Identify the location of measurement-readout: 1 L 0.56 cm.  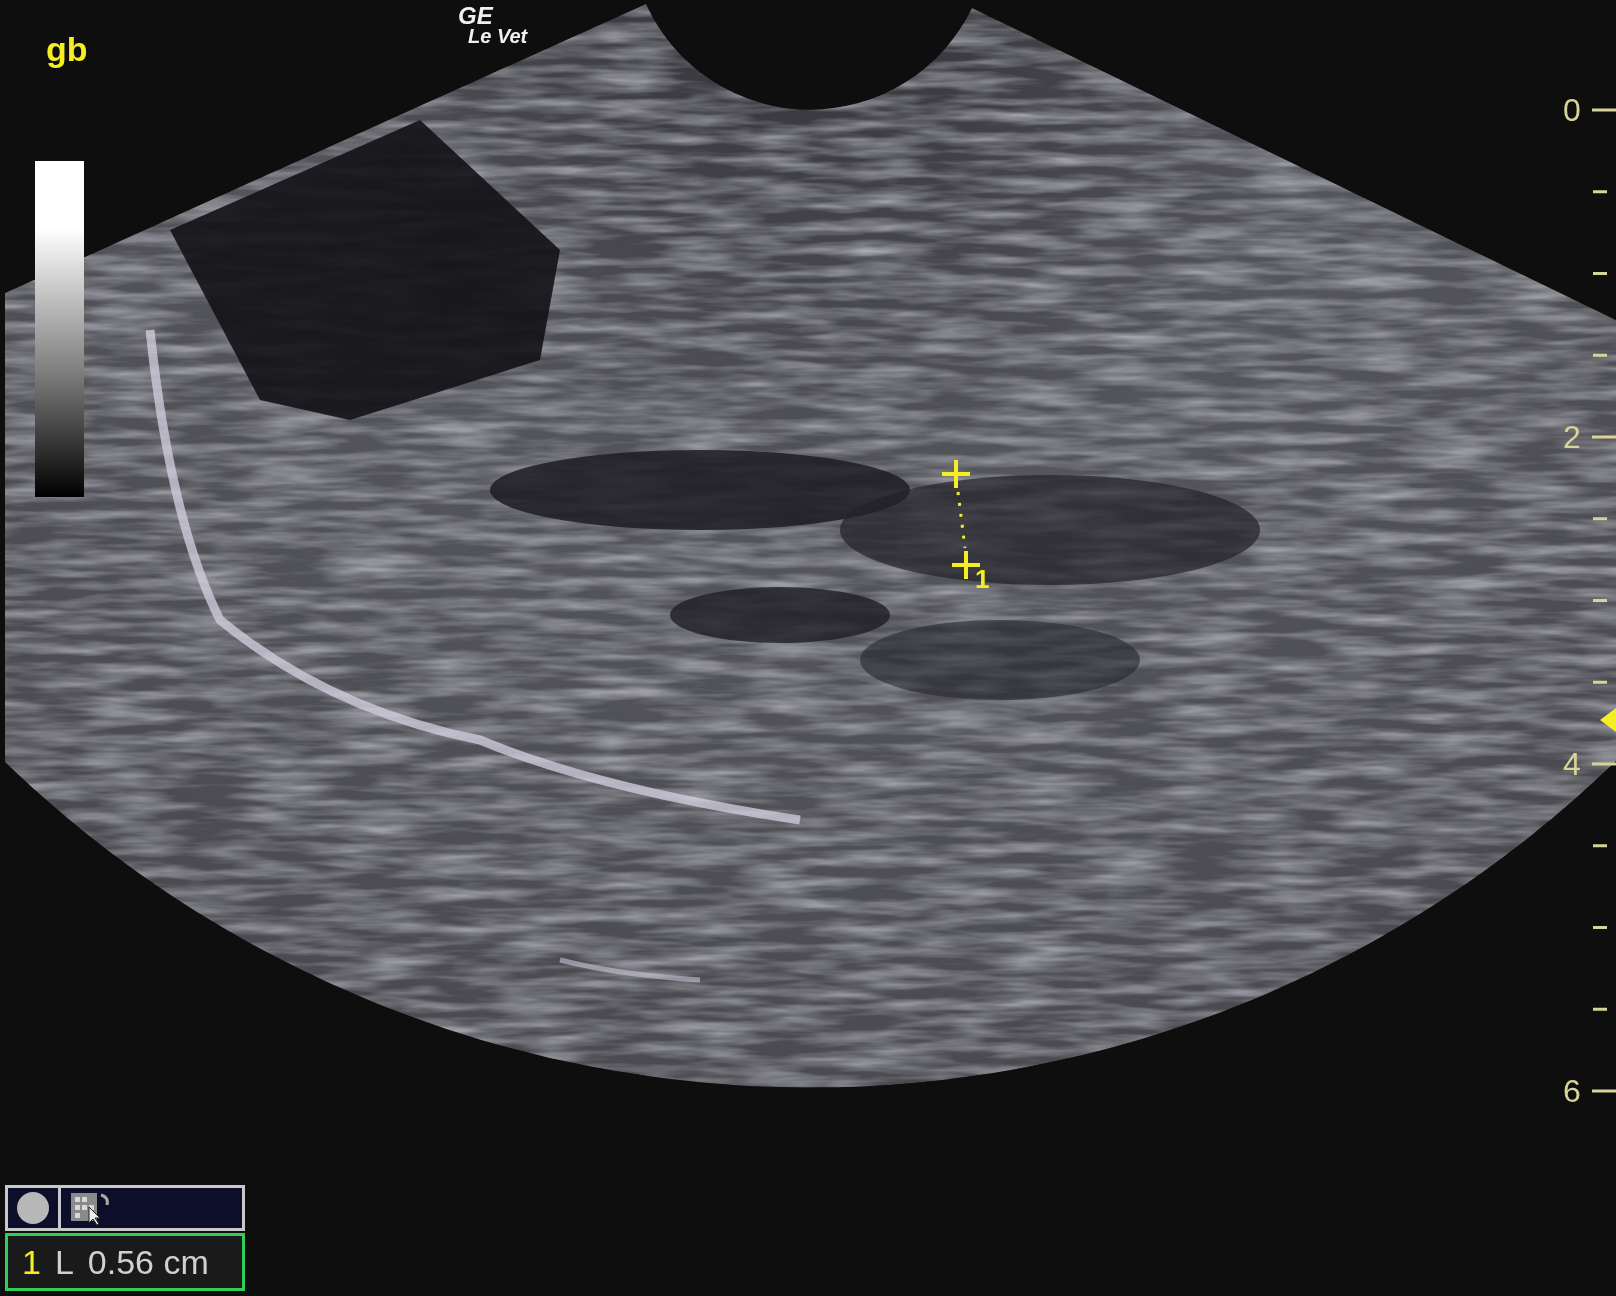
(125, 1262).